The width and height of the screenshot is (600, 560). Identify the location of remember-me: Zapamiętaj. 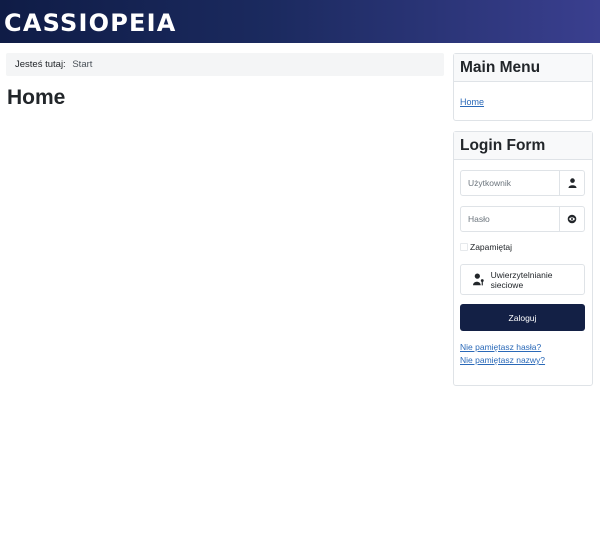
(486, 247).